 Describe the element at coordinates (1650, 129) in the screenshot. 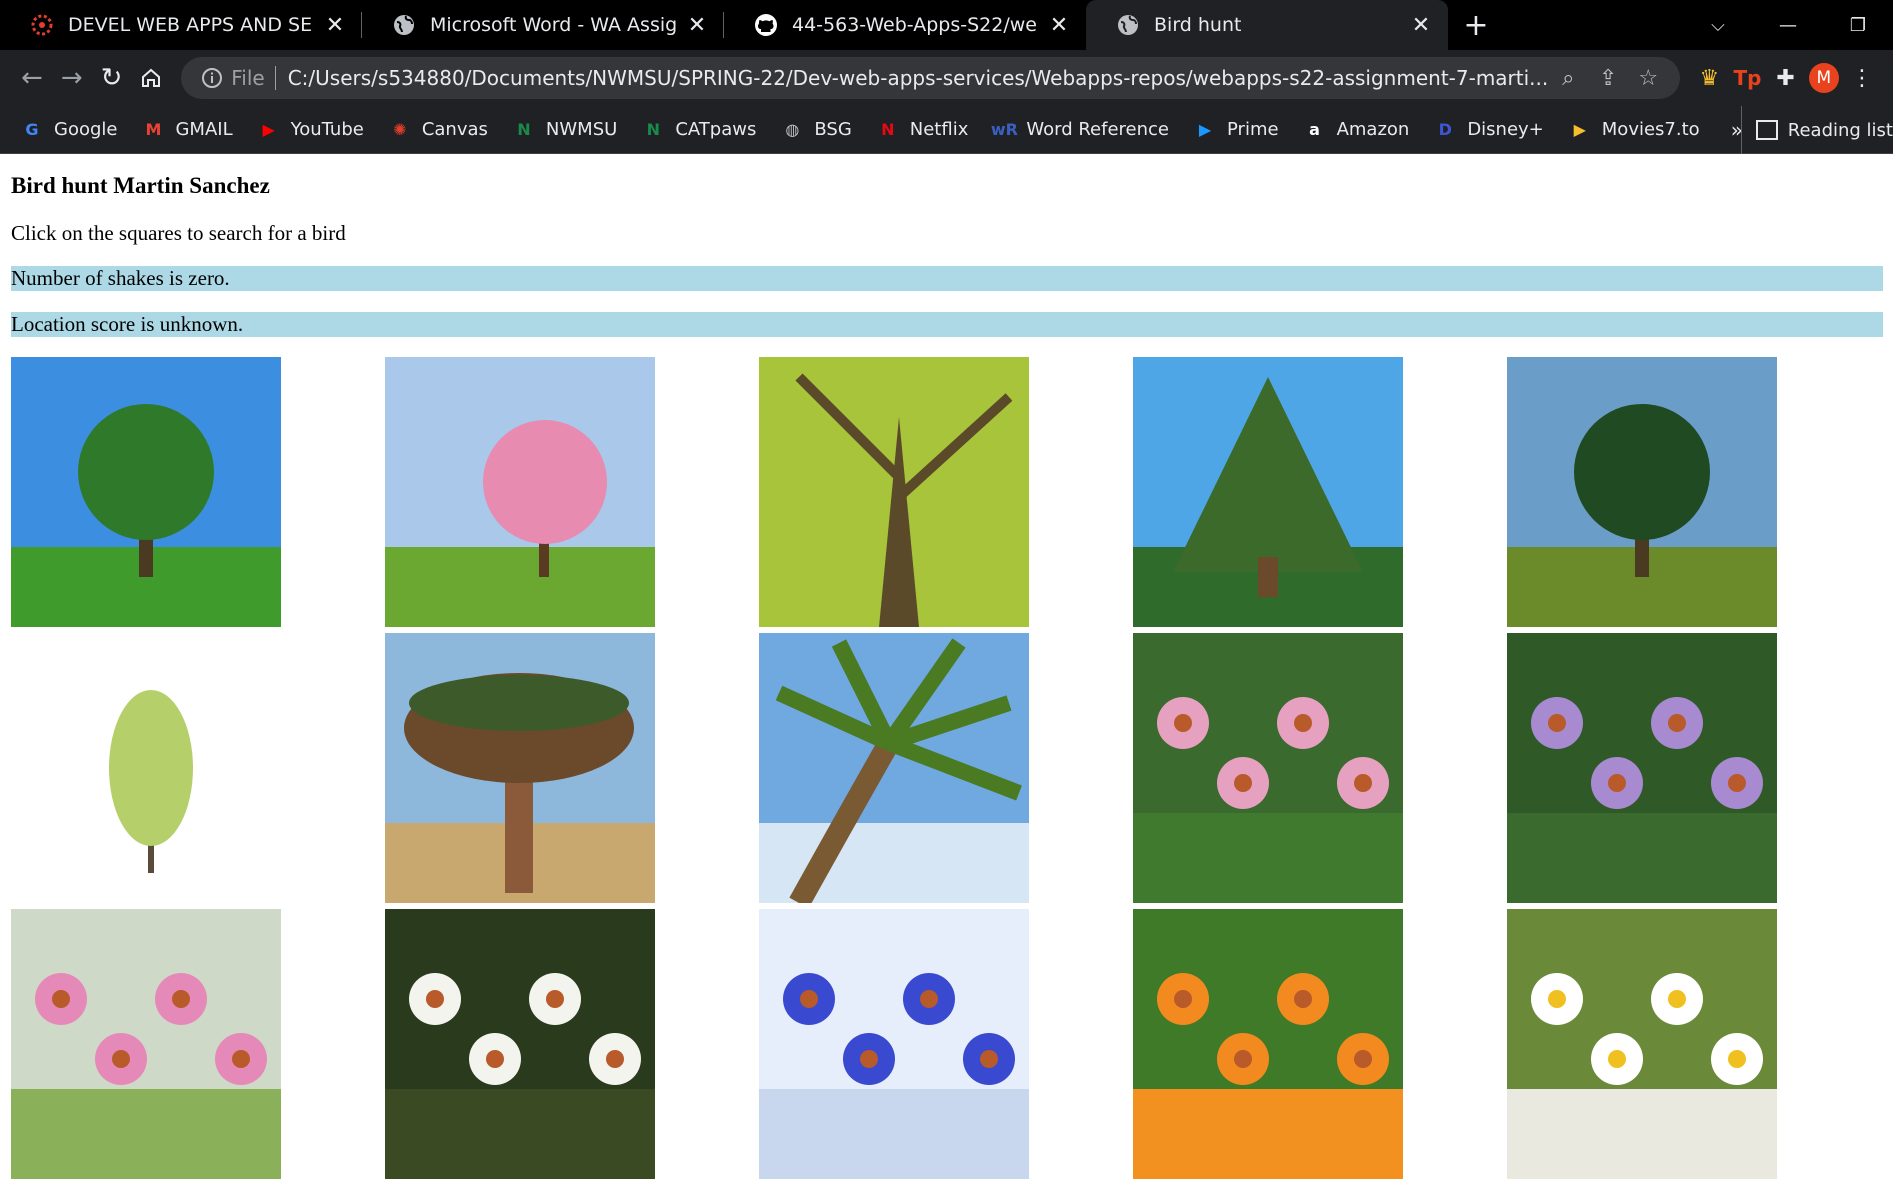

I see `bookmark-label: Movies7.to` at that location.